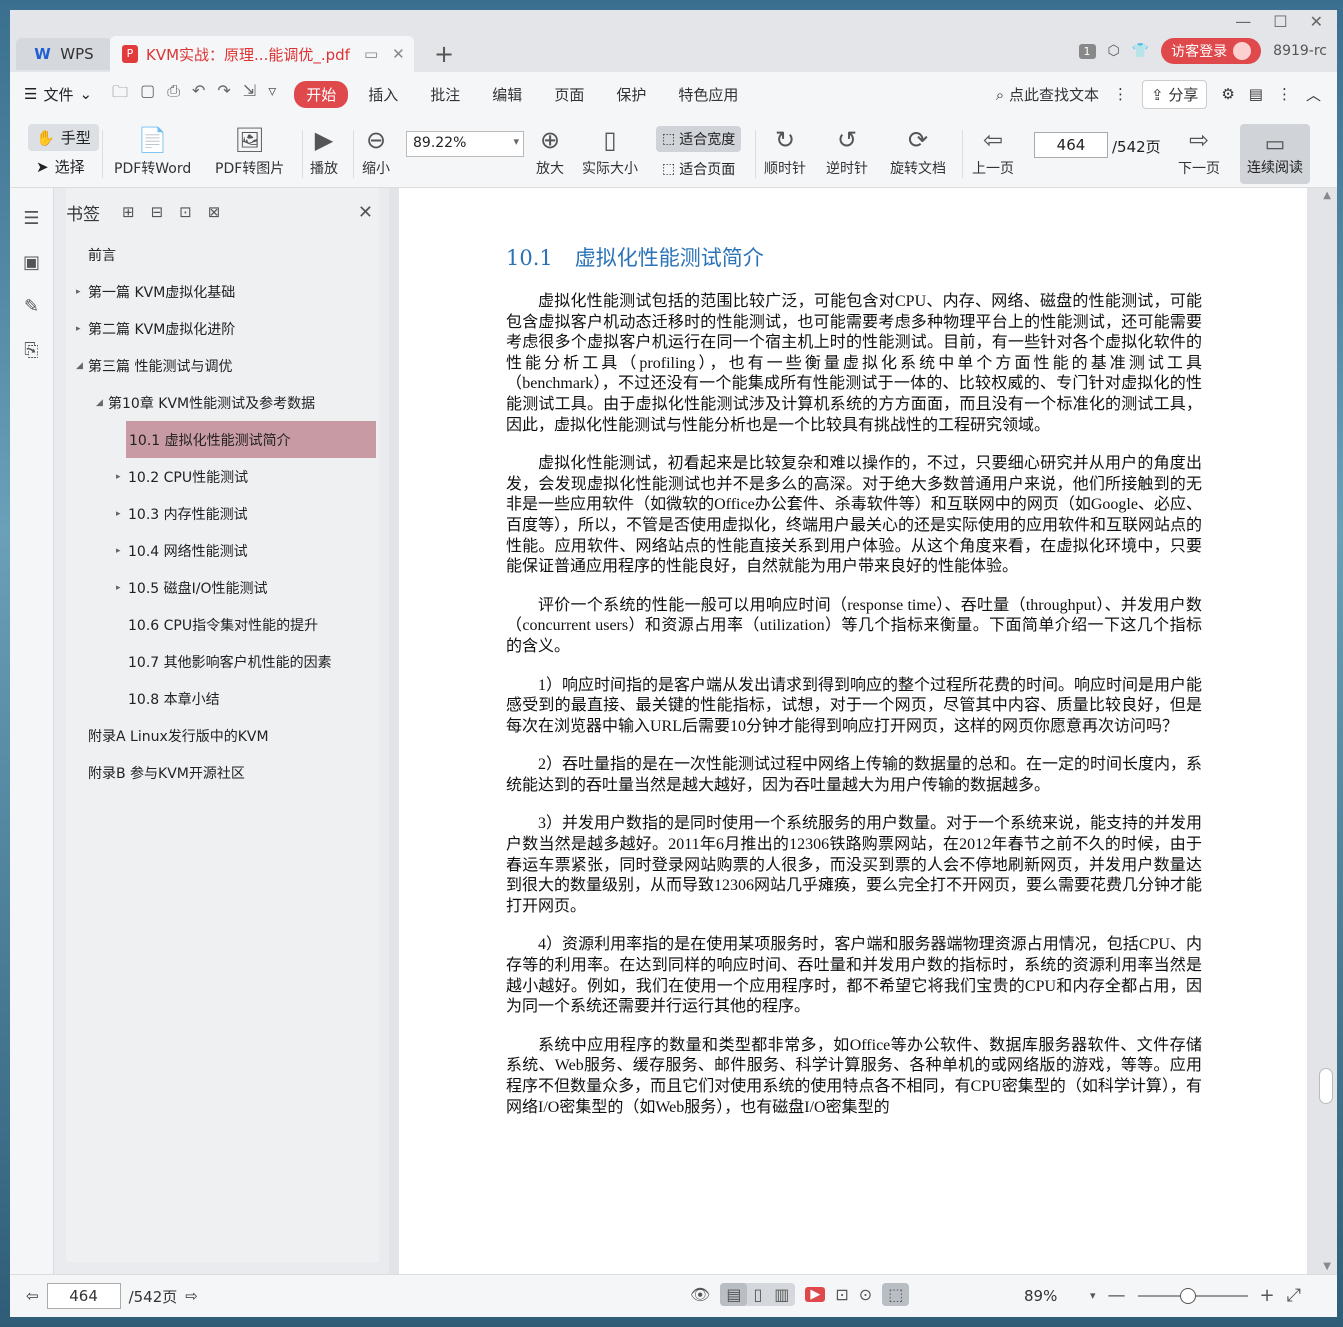 This screenshot has width=1343, height=1327. Describe the element at coordinates (550, 150) in the screenshot. I see `zoom-in-button: ⊕ 放大` at that location.